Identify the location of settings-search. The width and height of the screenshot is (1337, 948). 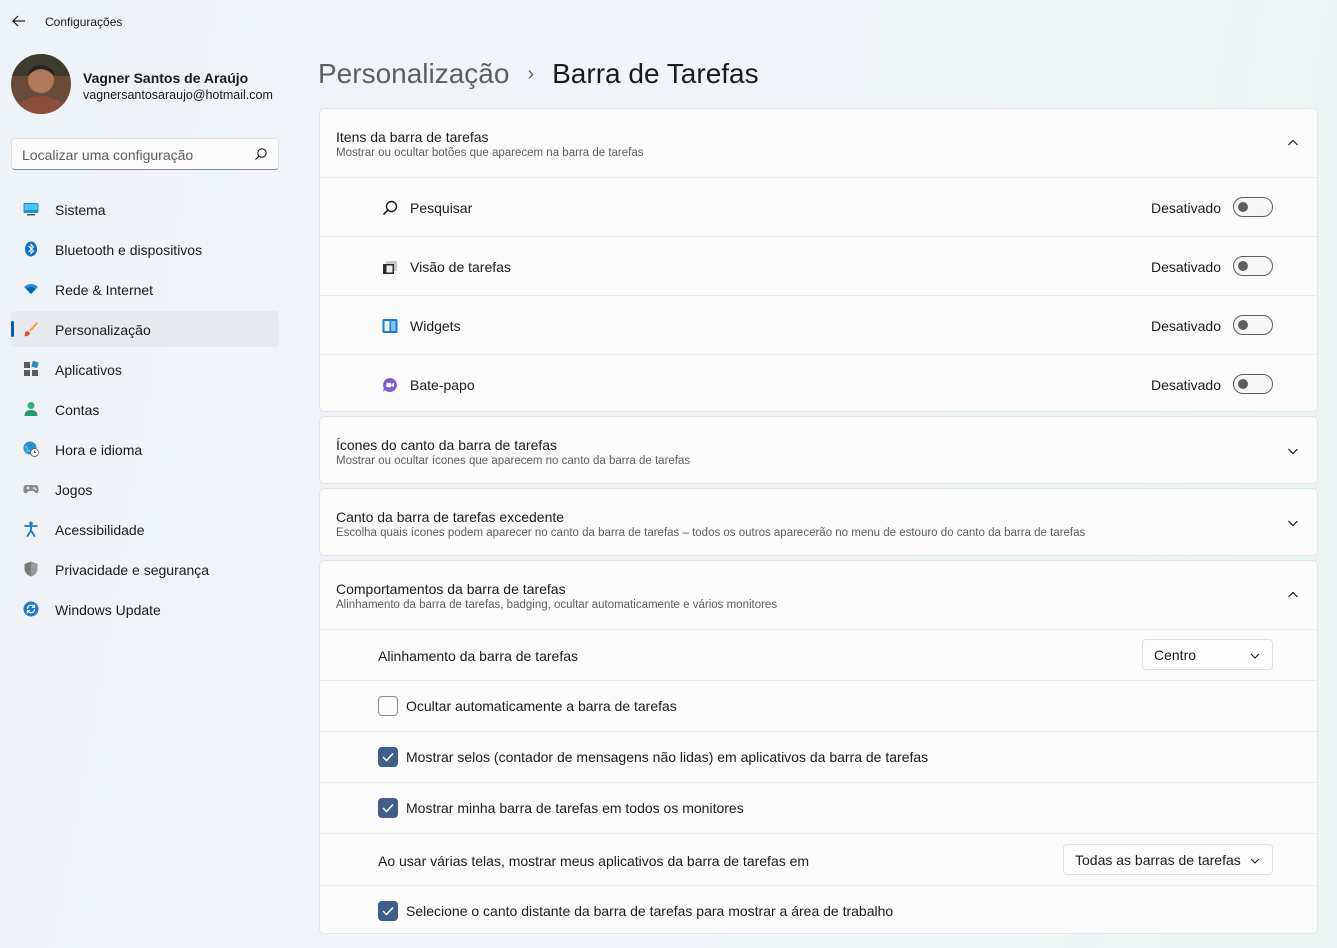
(145, 154).